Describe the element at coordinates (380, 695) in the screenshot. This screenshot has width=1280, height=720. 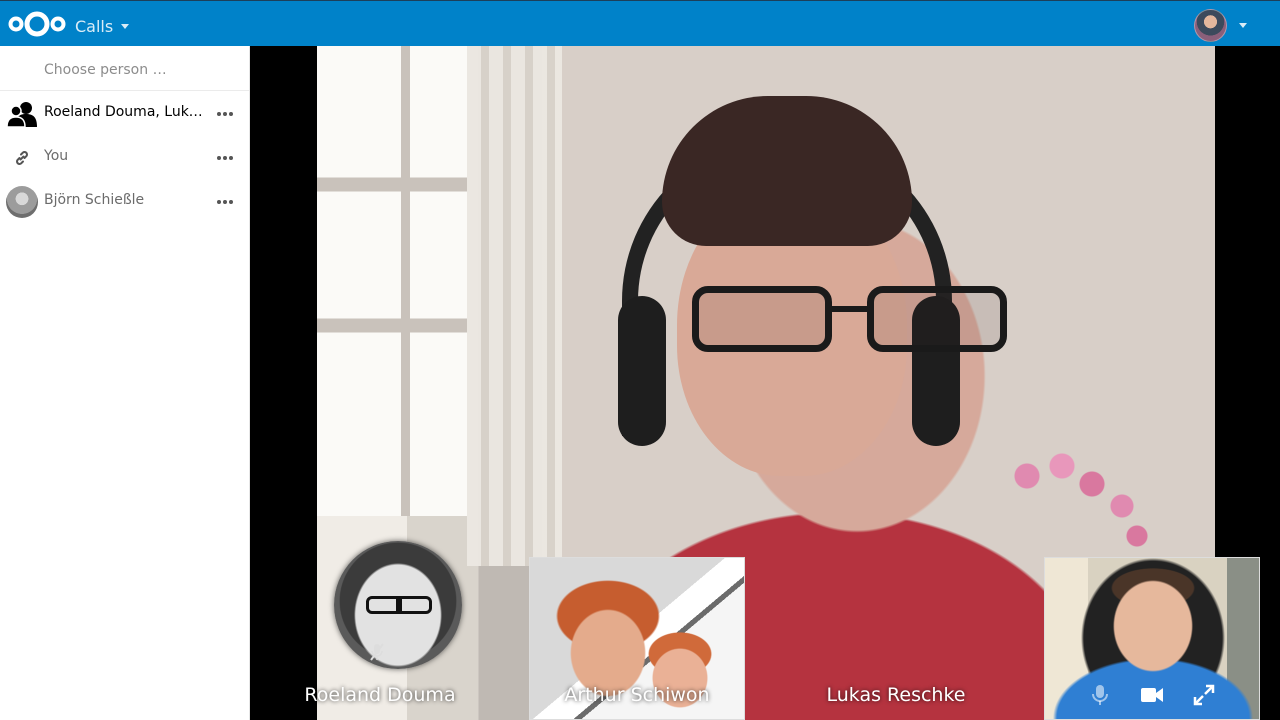
I see `participant-name: Roeland Douma` at that location.